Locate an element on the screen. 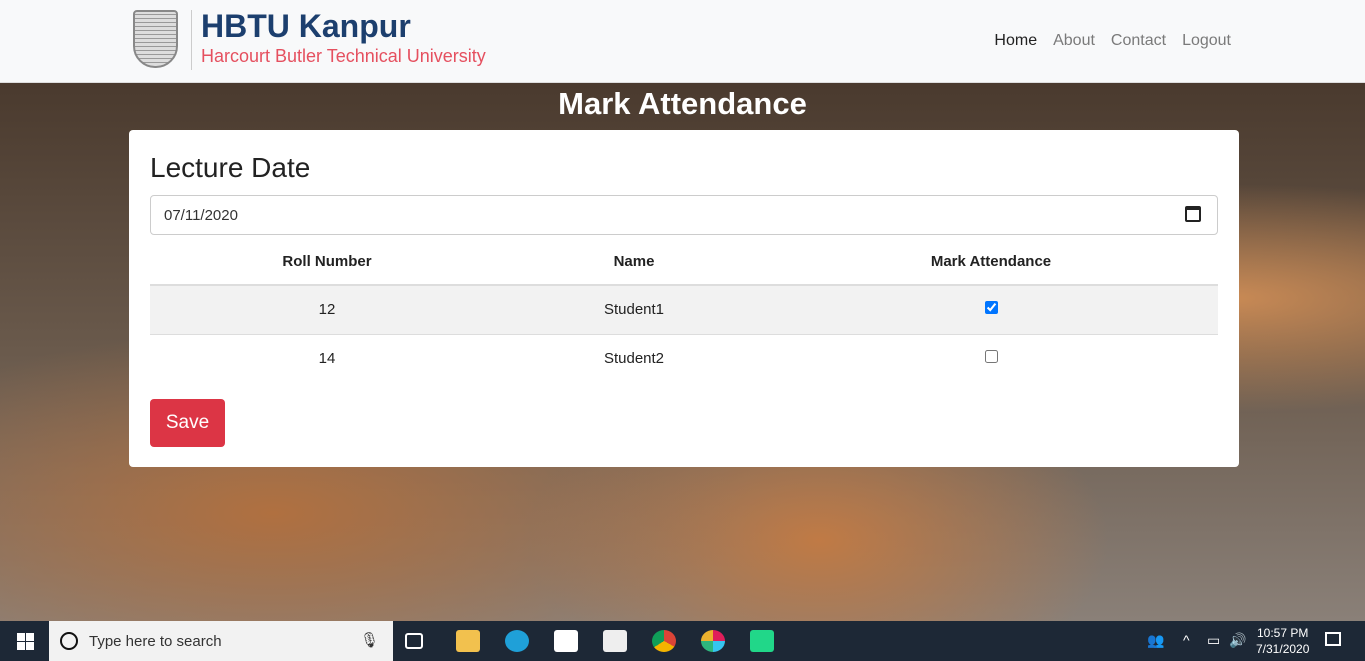 The image size is (1365, 661). table-row: 12 Student1 is located at coordinates (684, 309).